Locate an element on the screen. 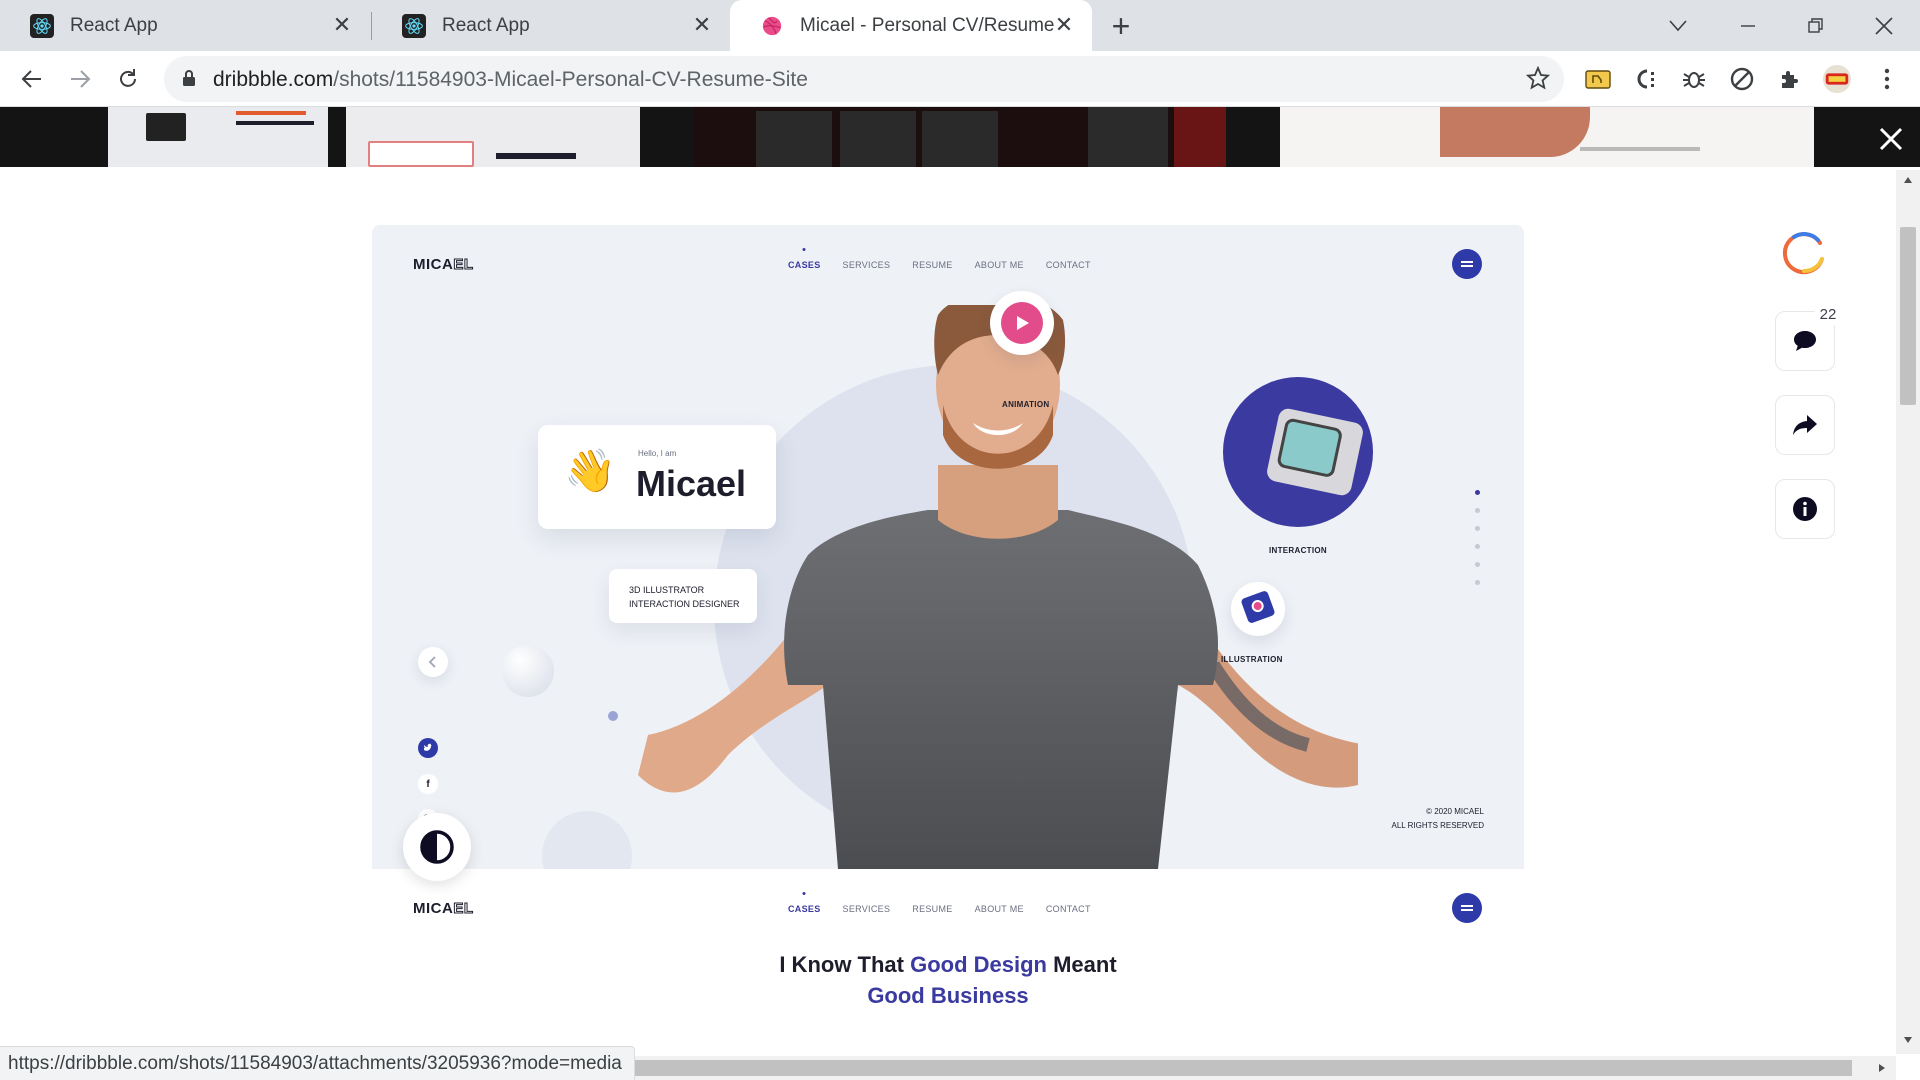  copyright-line: © 2020 MICAEL is located at coordinates (1455, 811).